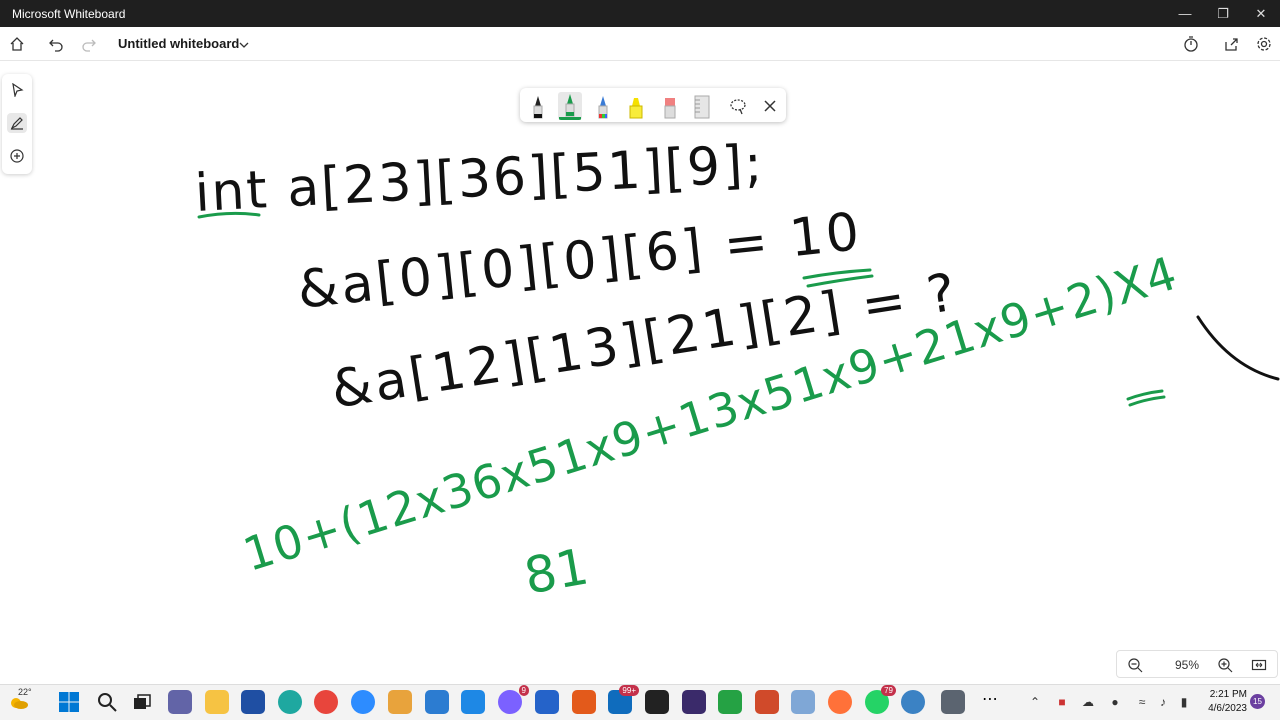 This screenshot has height=720, width=1280. I want to click on calculator-icon, so click(953, 702).